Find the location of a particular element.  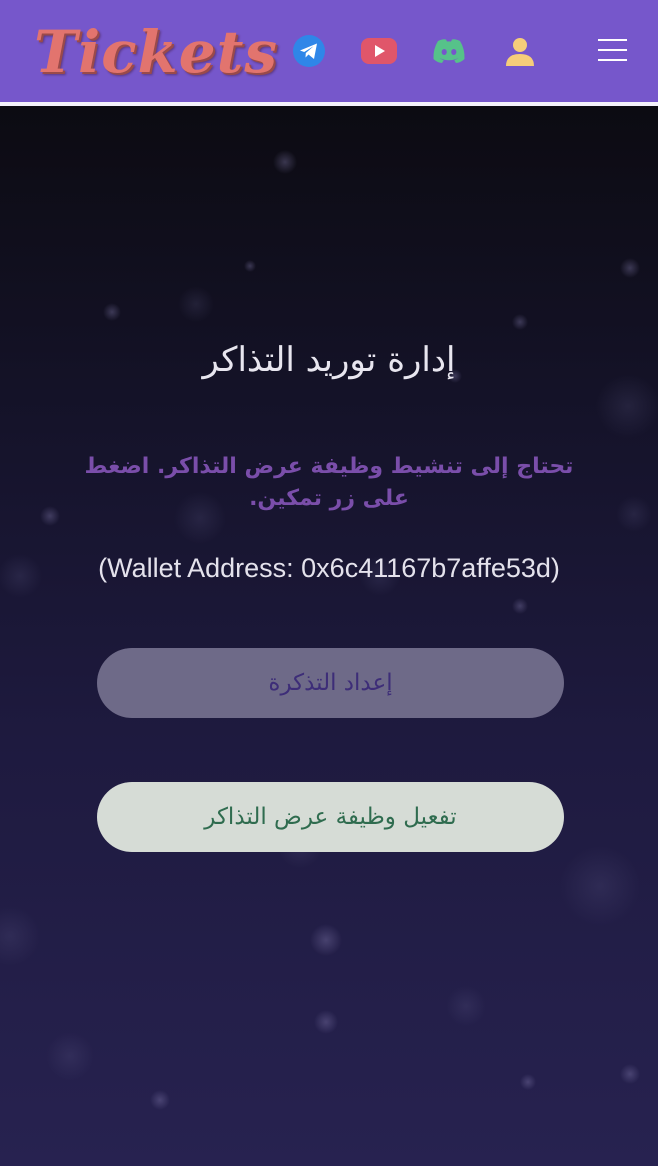

telegram-icon is located at coordinates (309, 51).